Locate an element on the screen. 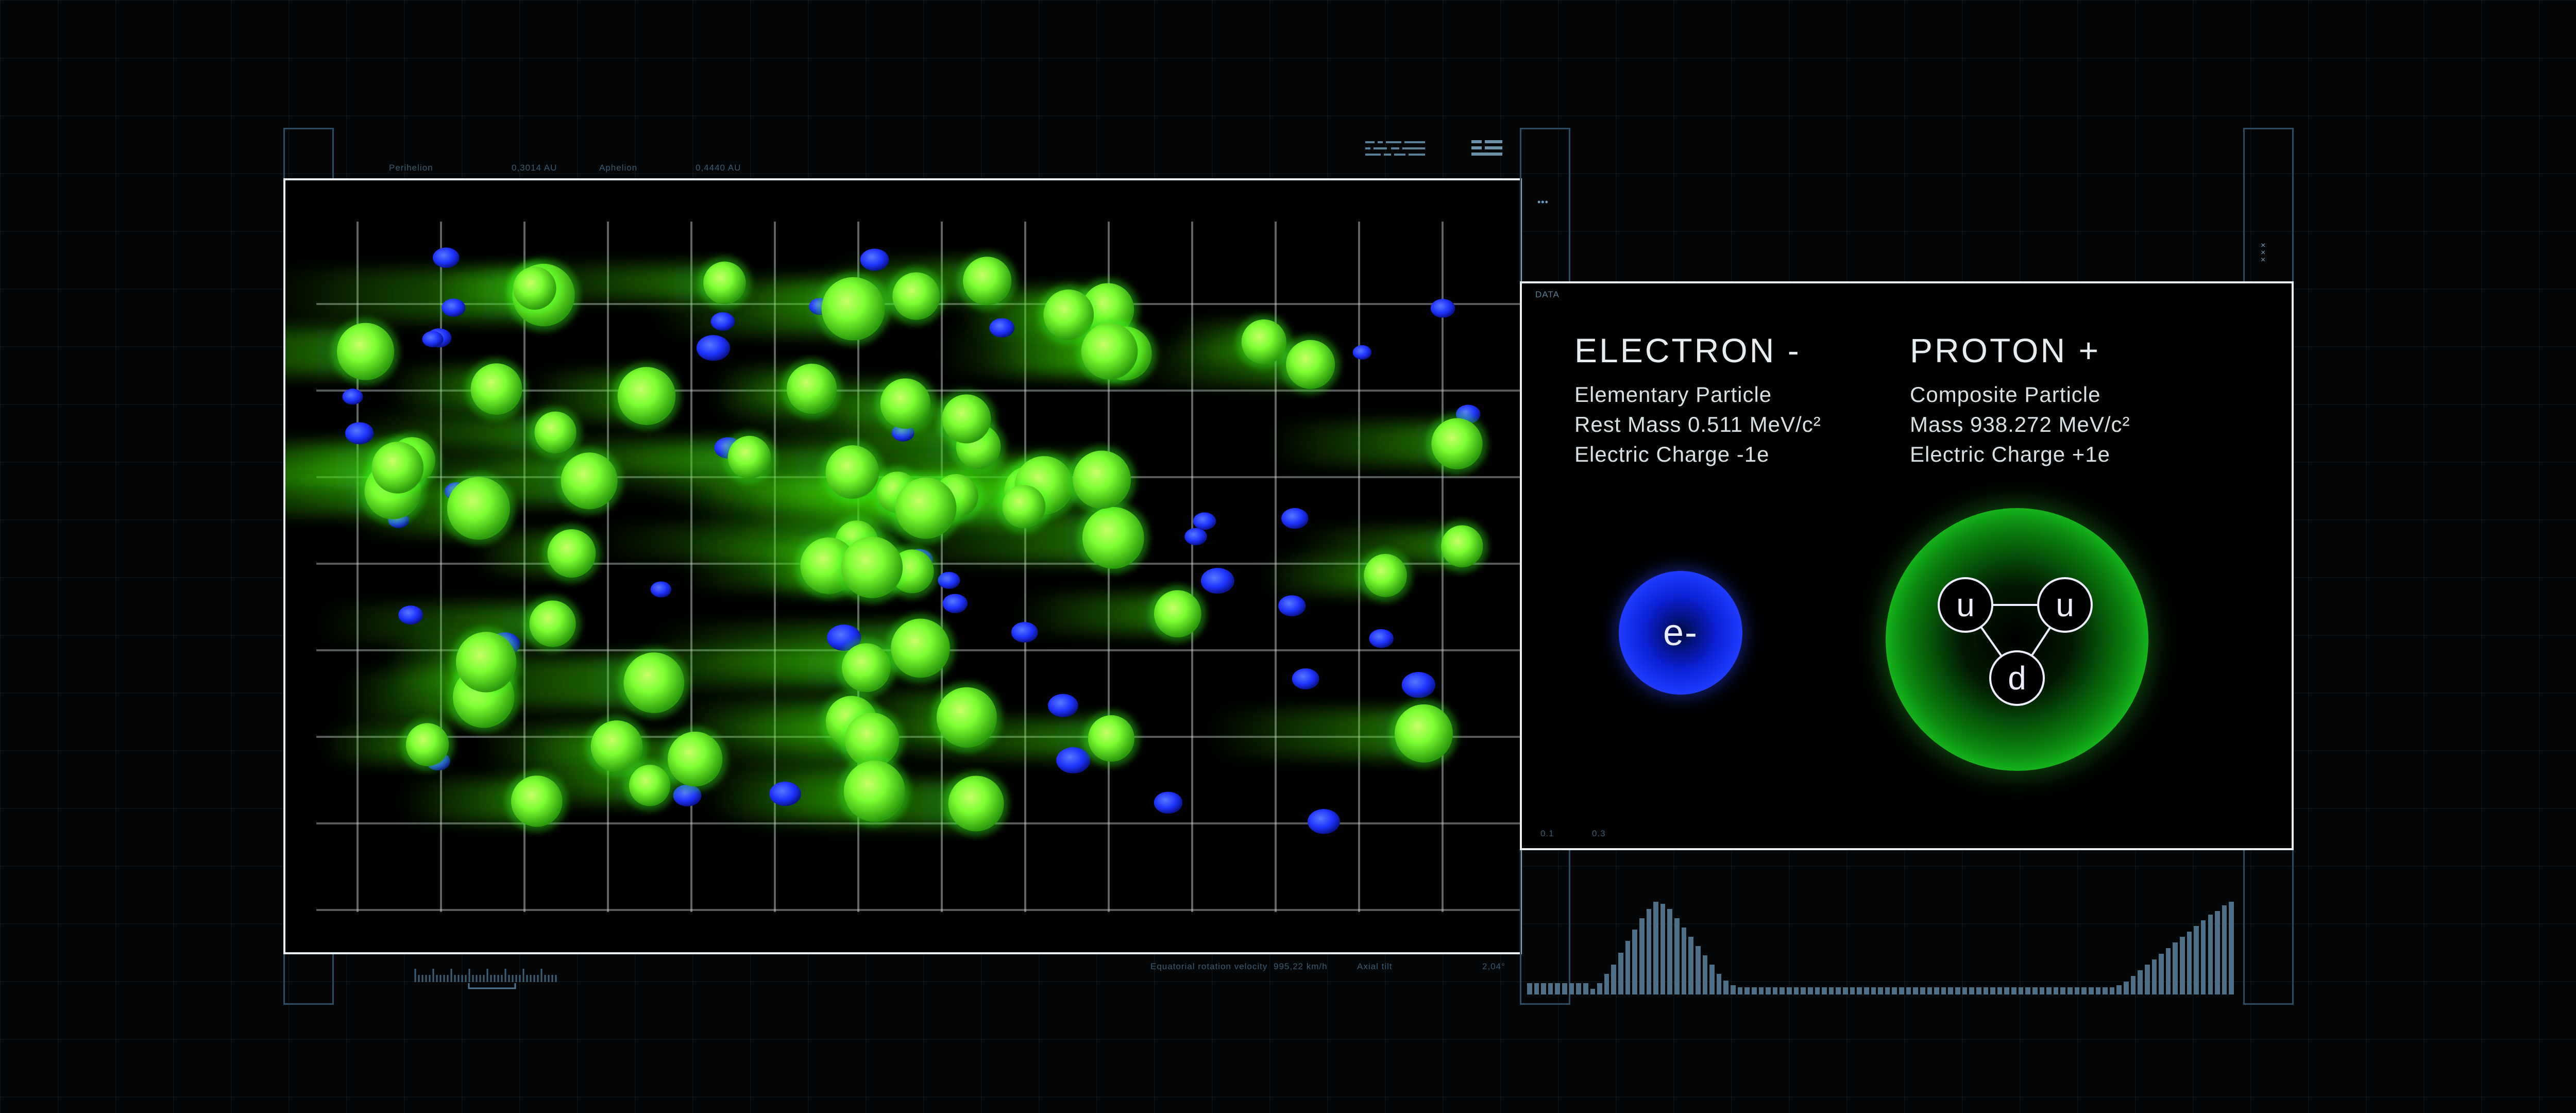 The image size is (2576, 1113). perihelion-label: Perihelion is located at coordinates (411, 168).